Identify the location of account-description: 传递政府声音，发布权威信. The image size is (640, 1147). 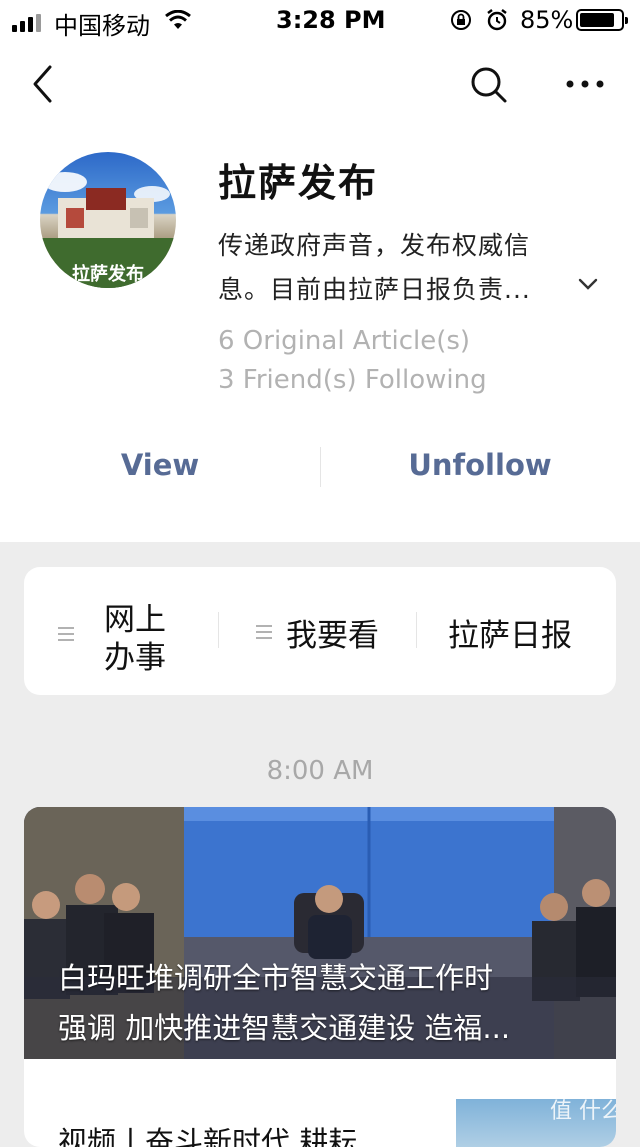
(374, 245).